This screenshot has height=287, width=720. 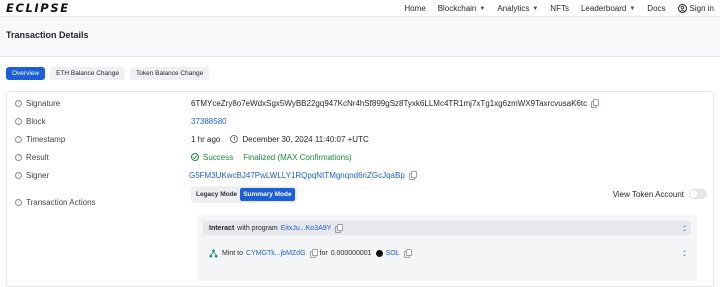 I want to click on nav-leaderboard: Leaderboard ▼, so click(x=608, y=8).